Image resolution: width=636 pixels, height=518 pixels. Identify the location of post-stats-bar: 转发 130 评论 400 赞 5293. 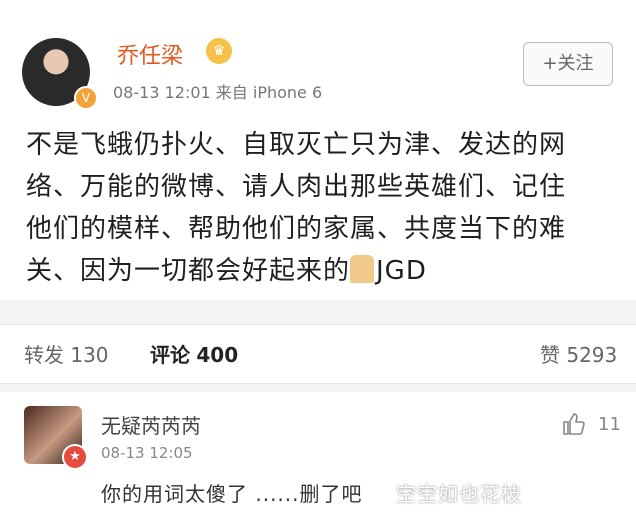
(318, 354).